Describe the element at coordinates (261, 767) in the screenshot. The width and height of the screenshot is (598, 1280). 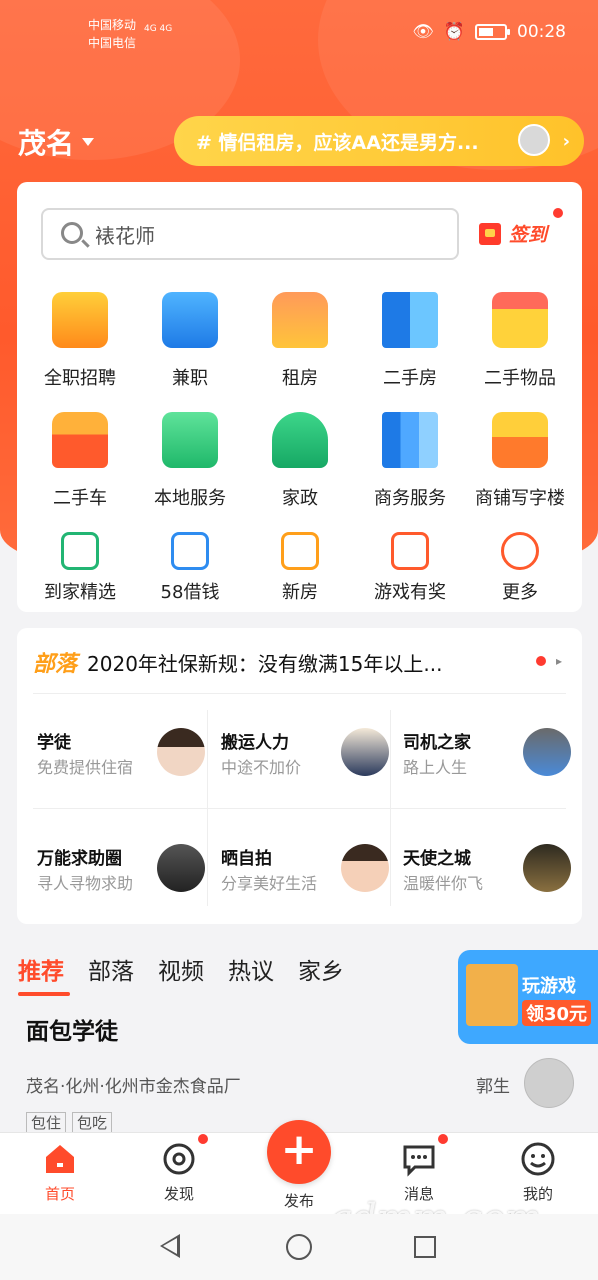
I see `tribe-cell-subtitle: 中途不加价` at that location.